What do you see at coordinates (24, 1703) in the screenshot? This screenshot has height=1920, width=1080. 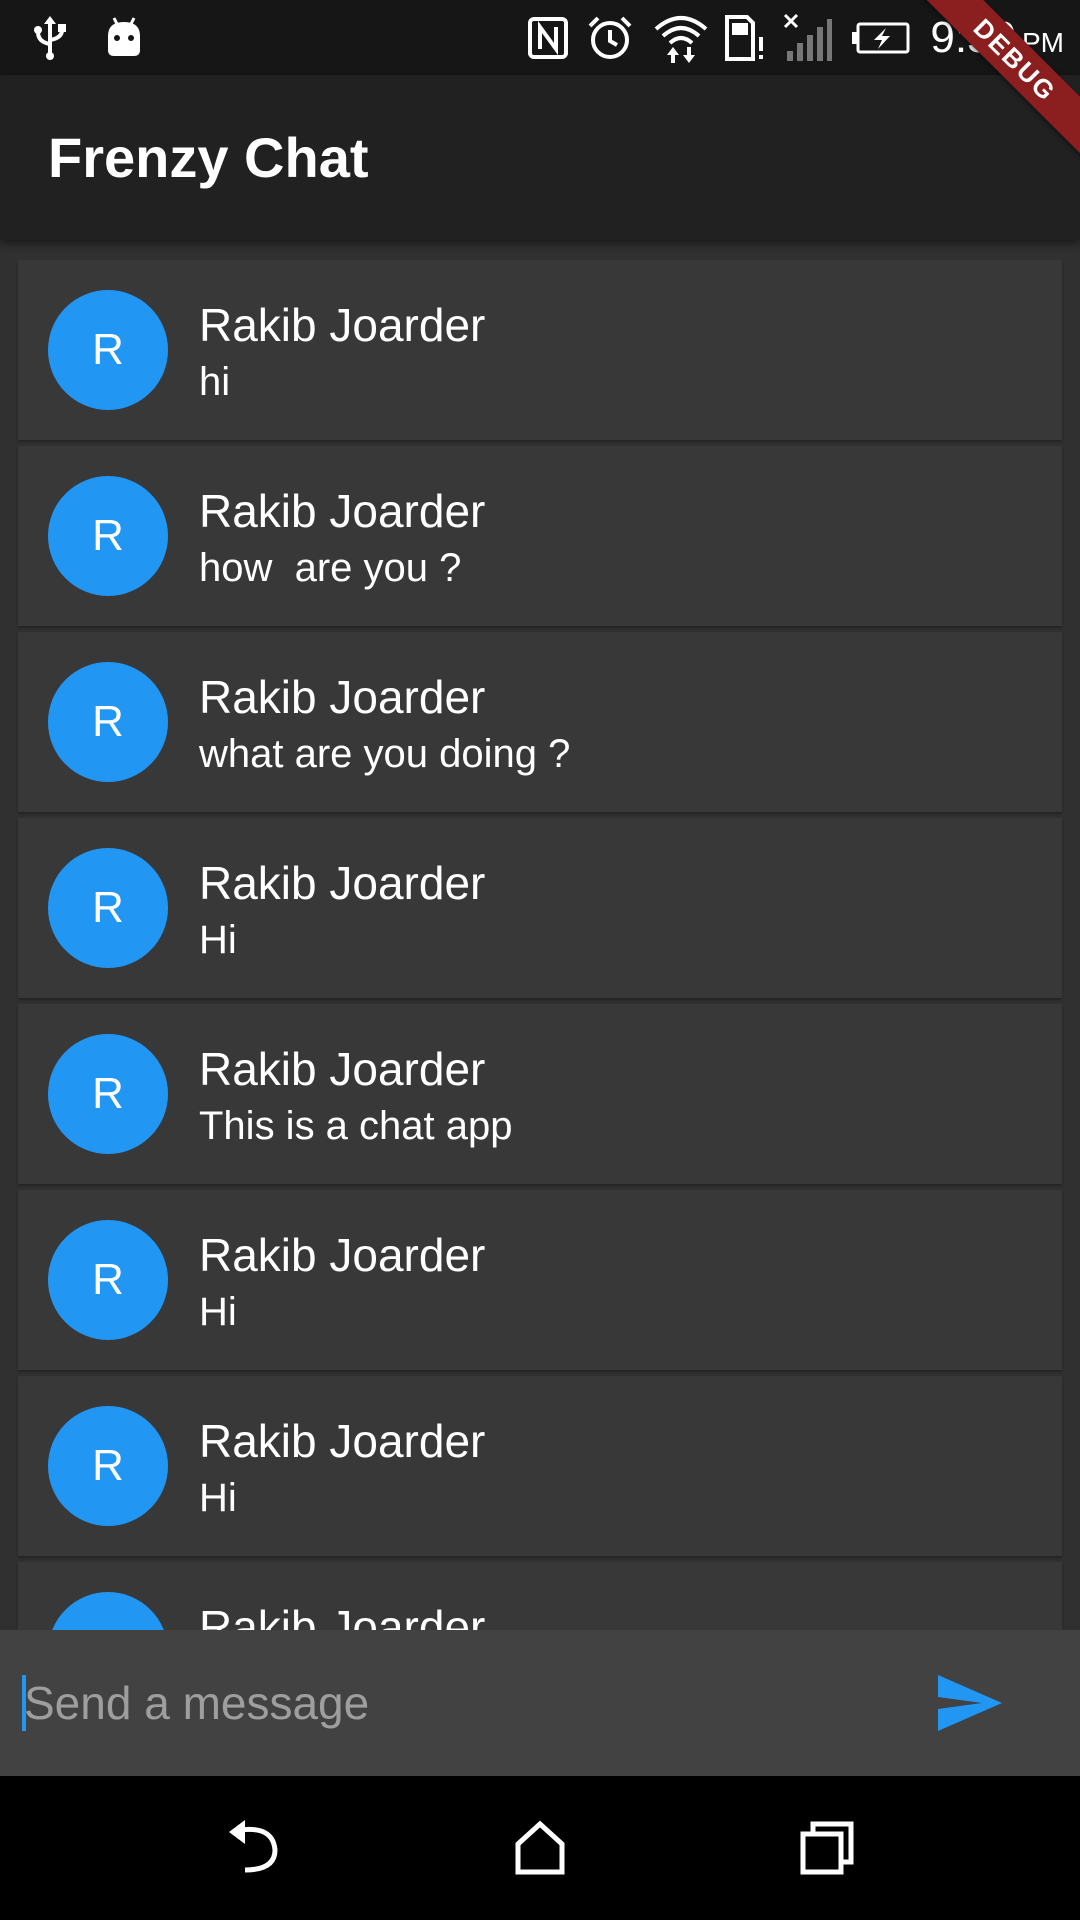 I see `text-caret` at bounding box center [24, 1703].